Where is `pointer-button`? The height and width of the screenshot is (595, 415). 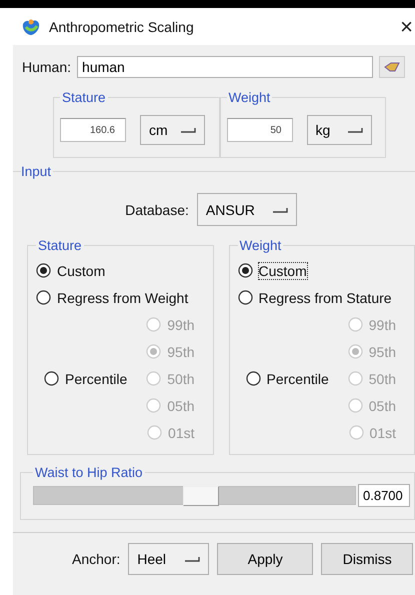
pointer-button is located at coordinates (392, 67).